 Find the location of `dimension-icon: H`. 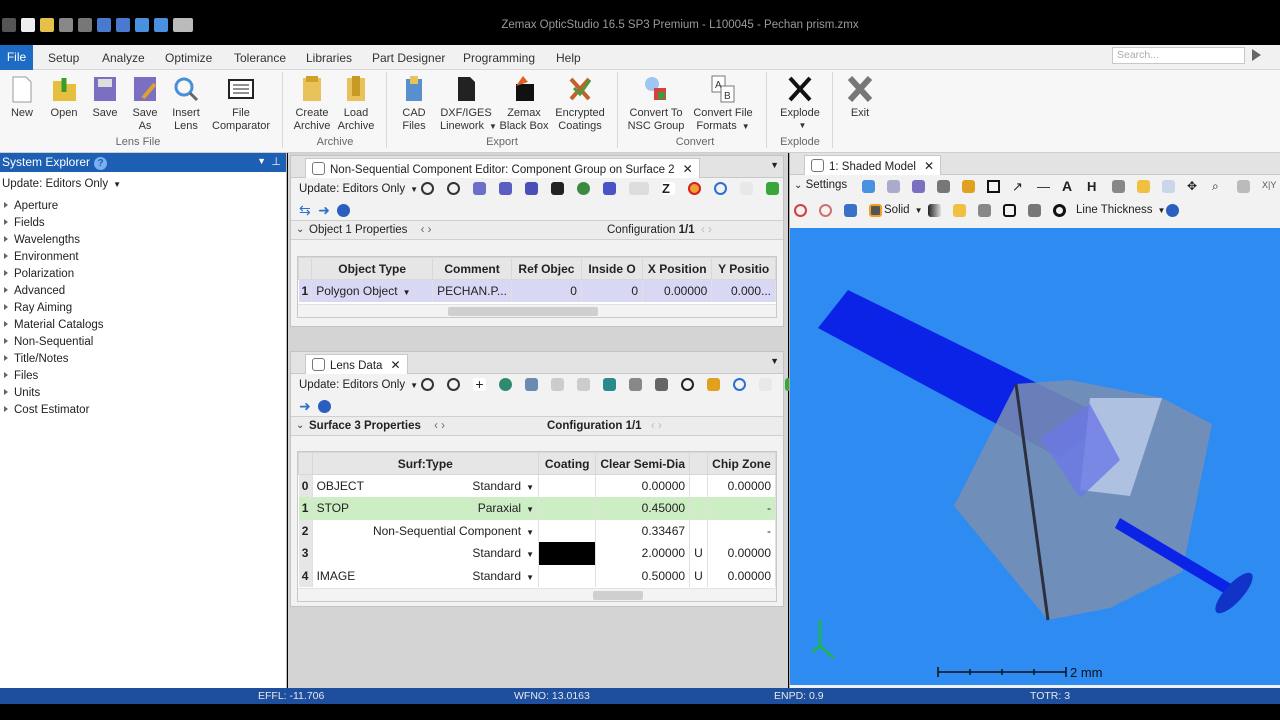

dimension-icon: H is located at coordinates (1093, 186).